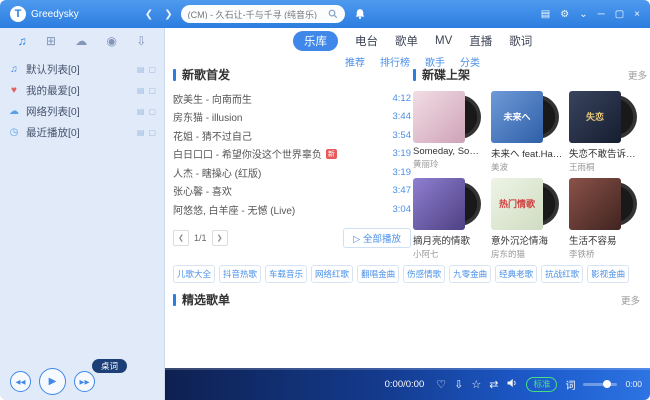 This screenshot has height=400, width=650. I want to click on search-box, so click(262, 14).